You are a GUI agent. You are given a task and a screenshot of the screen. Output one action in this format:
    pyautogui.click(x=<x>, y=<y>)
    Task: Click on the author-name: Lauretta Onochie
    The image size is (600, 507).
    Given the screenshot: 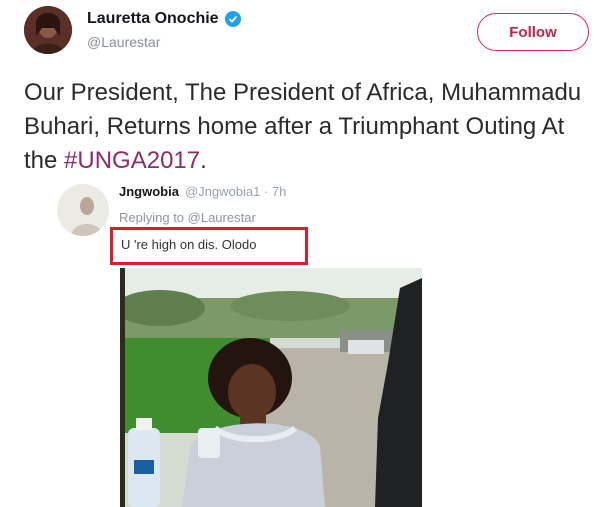 What is the action you would take?
    pyautogui.click(x=153, y=19)
    